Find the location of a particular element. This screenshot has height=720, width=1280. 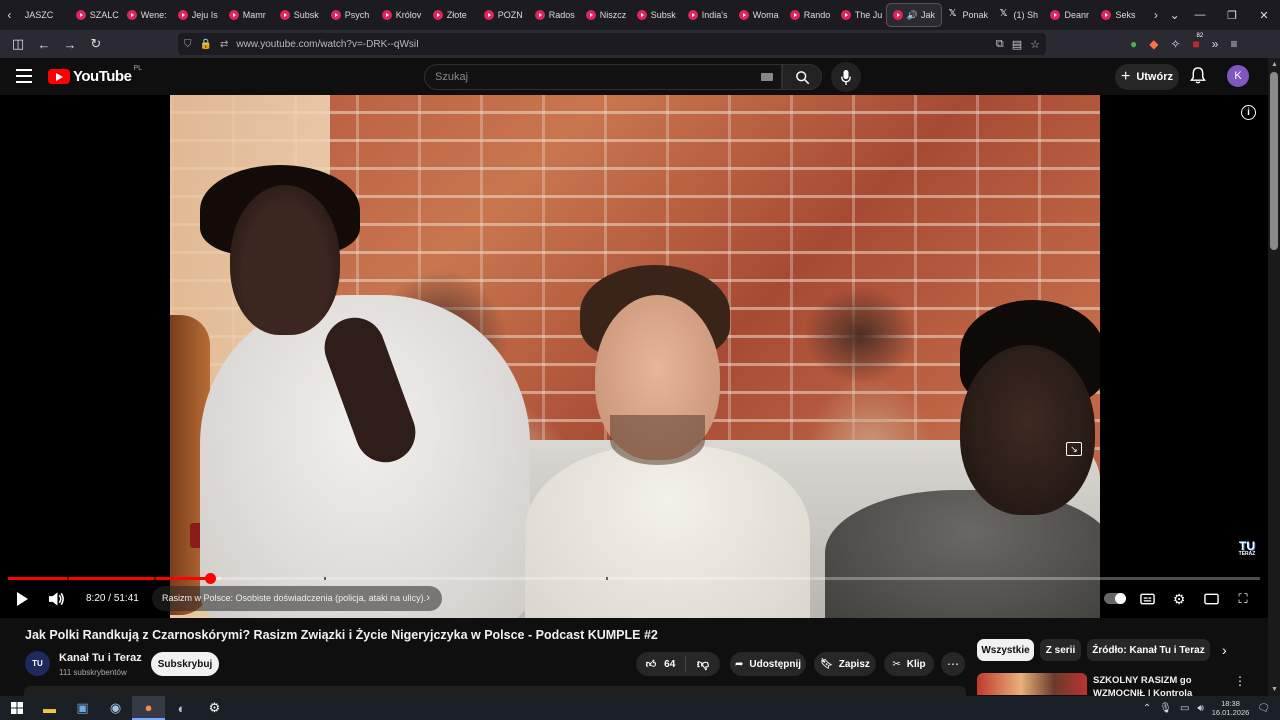

mute-button is located at coordinates (56, 599).